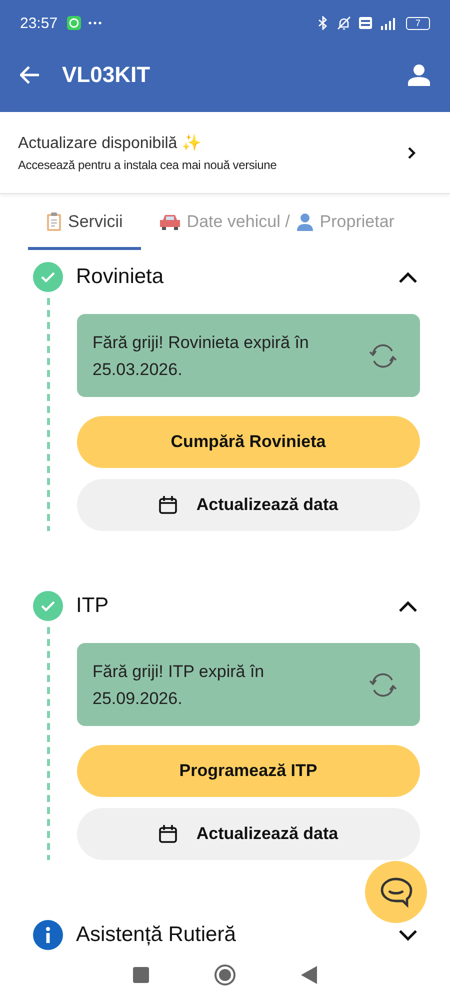  Describe the element at coordinates (365, 23) in the screenshot. I see `volte-icon` at that location.